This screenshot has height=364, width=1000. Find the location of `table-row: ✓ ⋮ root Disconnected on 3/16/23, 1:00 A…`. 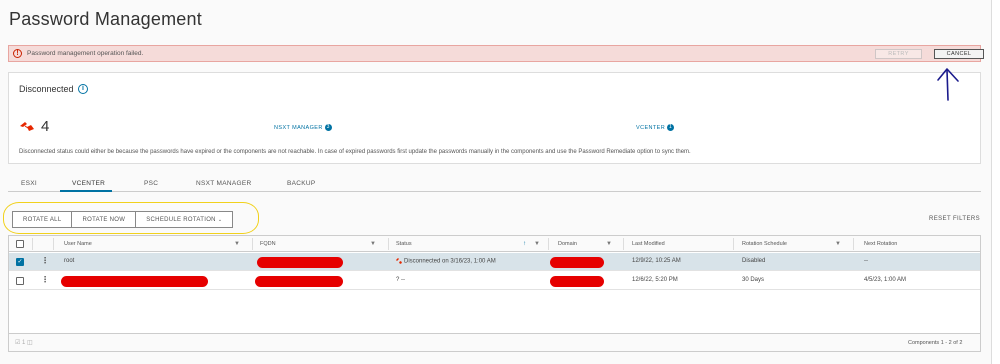

table-row: ✓ ⋮ root Disconnected on 3/16/23, 1:00 A… is located at coordinates (494, 262).